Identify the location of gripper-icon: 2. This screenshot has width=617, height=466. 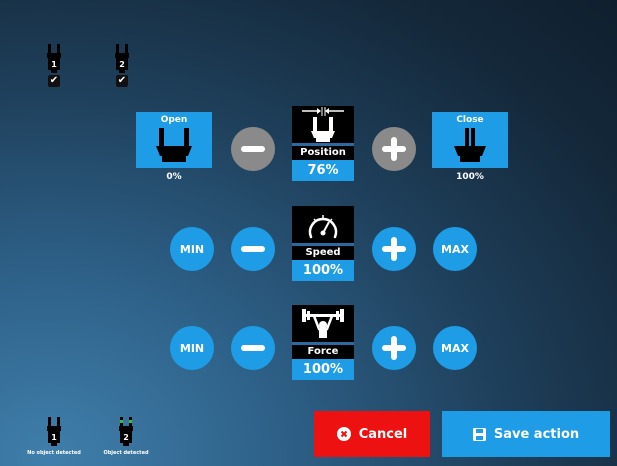
(122, 58).